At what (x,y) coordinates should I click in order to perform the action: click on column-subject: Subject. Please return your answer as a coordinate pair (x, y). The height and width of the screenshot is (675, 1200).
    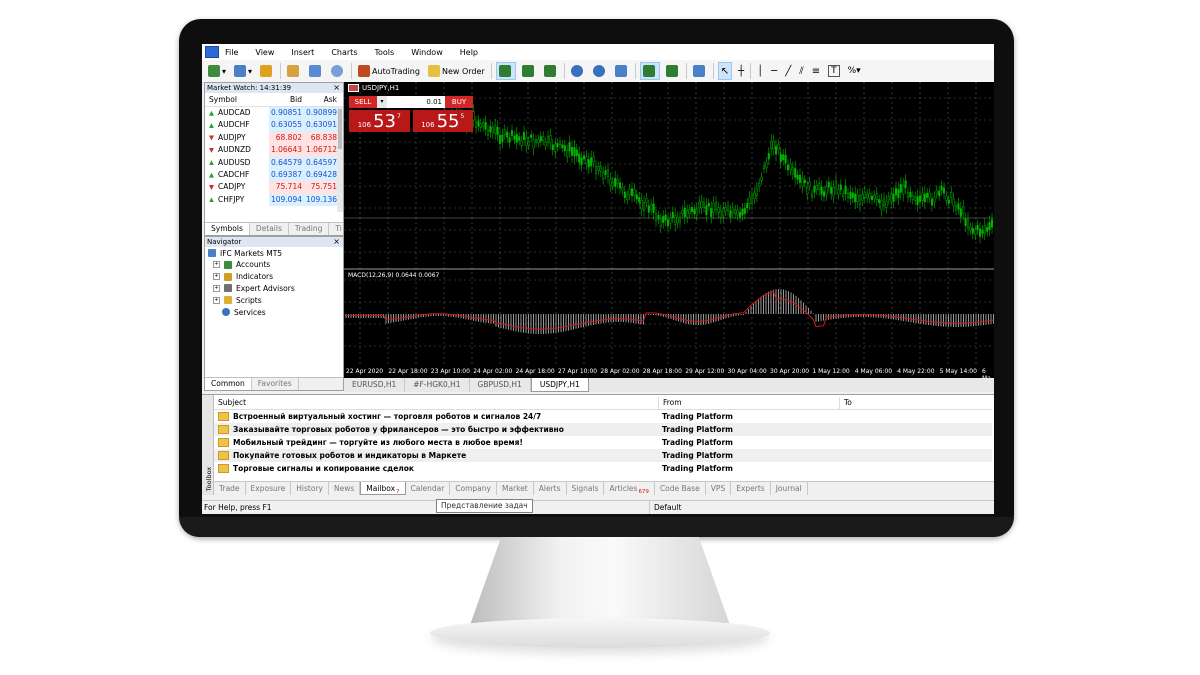
    Looking at the image, I should click on (436, 403).